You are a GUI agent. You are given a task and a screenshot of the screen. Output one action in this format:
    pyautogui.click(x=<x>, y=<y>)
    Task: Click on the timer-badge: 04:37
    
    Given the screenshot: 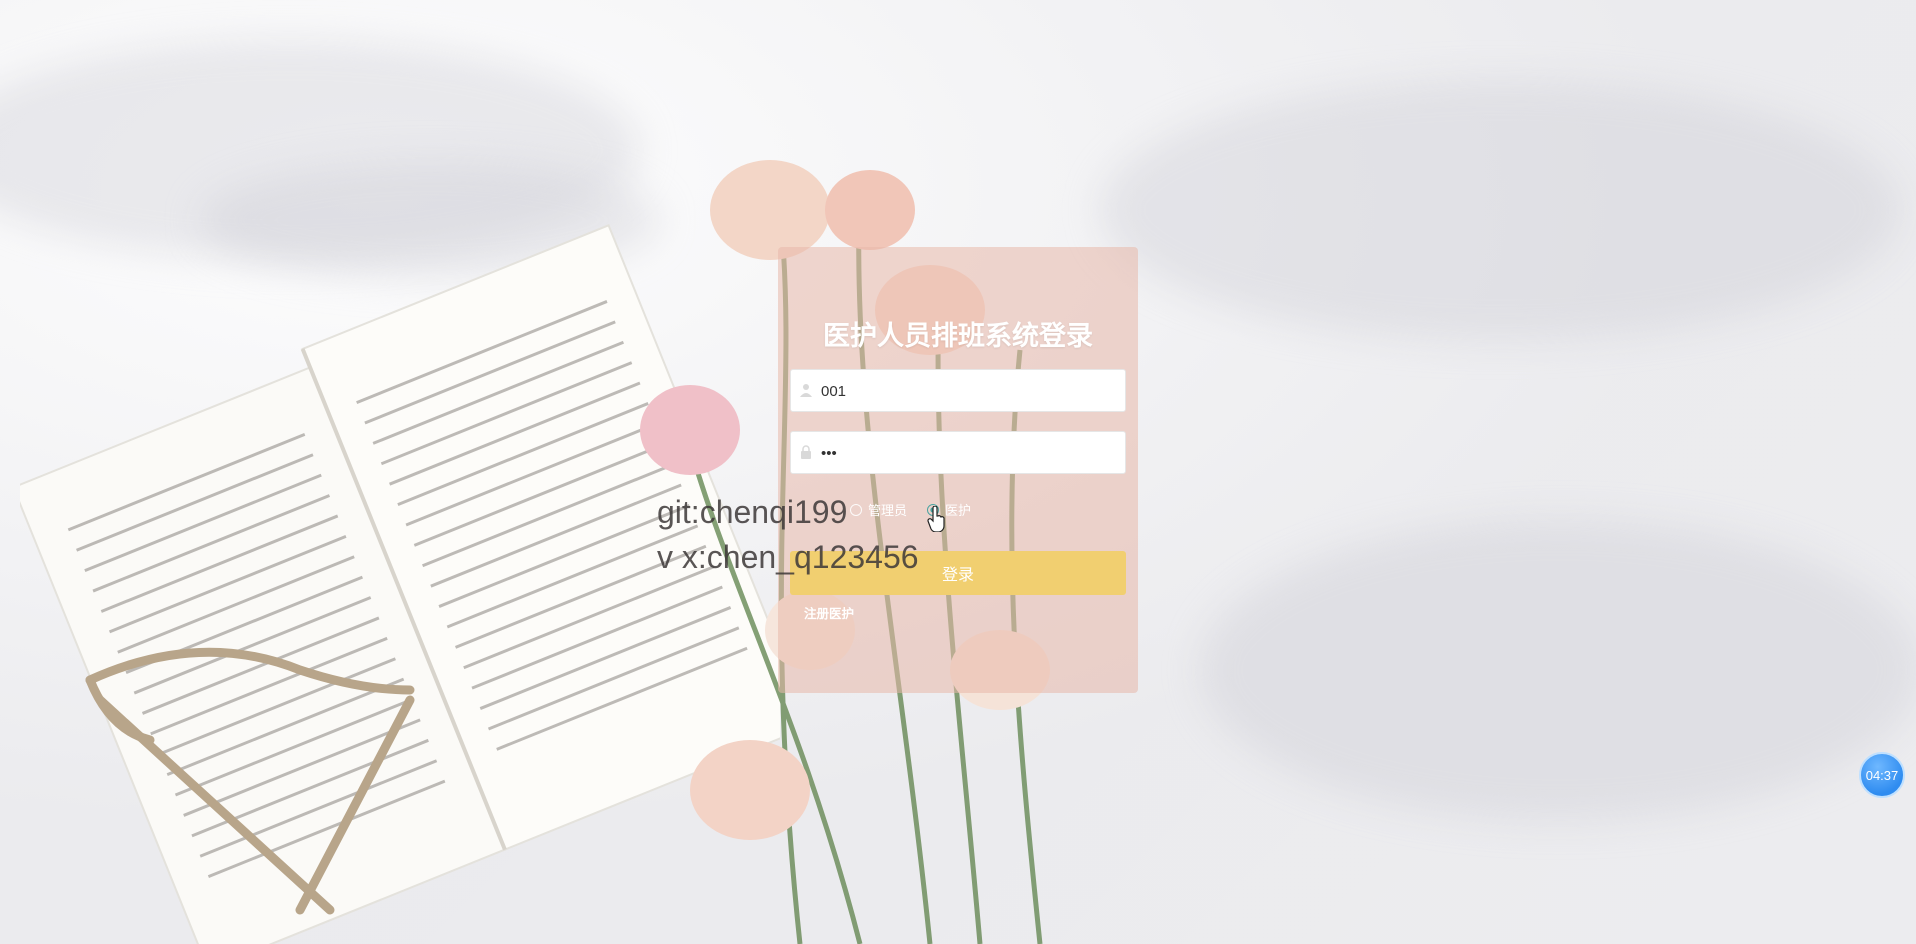 What is the action you would take?
    pyautogui.click(x=1882, y=775)
    